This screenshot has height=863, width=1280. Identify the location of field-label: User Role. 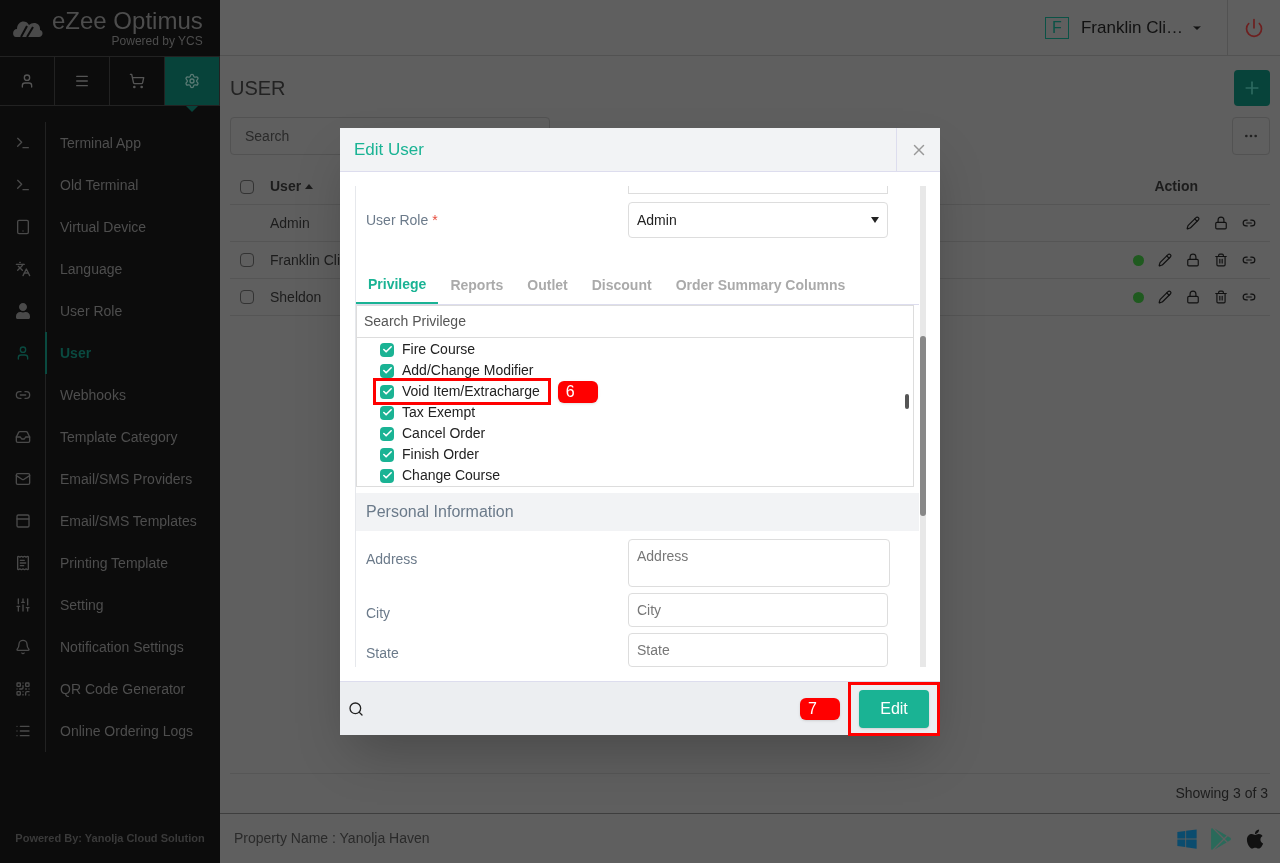
(397, 220).